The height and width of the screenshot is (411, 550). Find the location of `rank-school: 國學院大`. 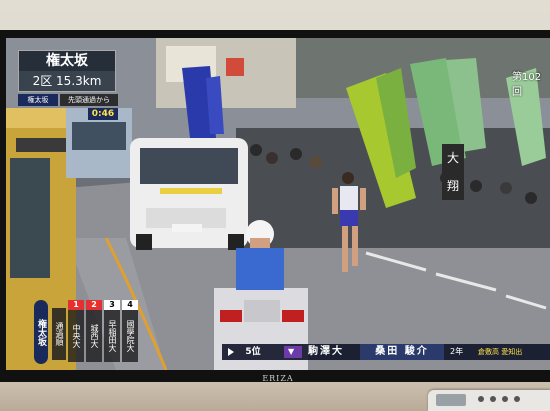

rank-school: 國學院大 is located at coordinates (130, 336).